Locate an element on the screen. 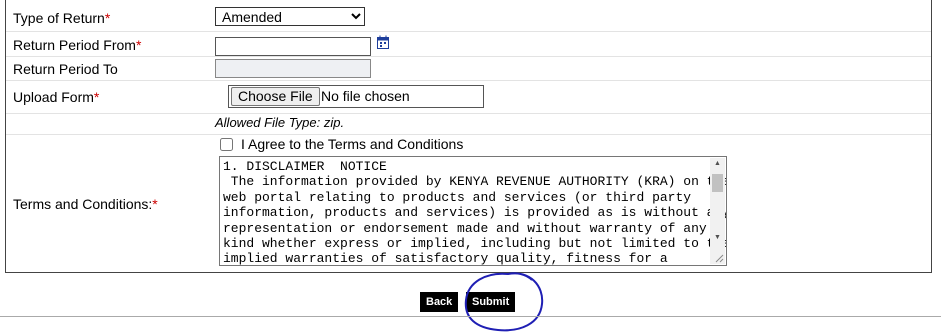 The image size is (941, 335). allowed-file-type-hint: Allowed File Type: zip. is located at coordinates (280, 122).